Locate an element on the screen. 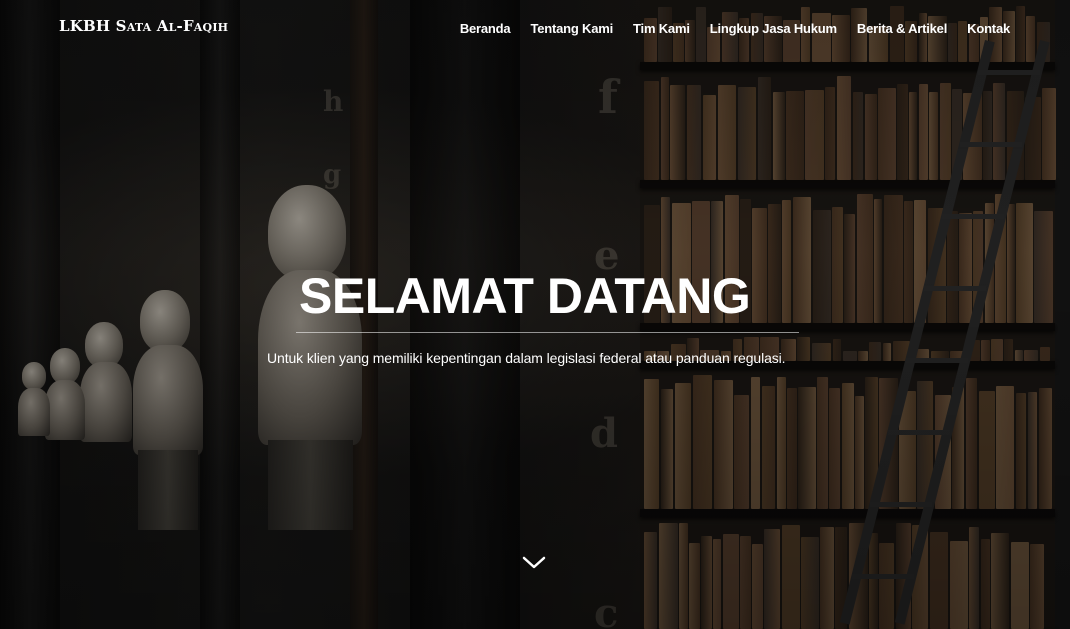 Image resolution: width=1070 pixels, height=629 pixels. nav-item-tim-kami: Tim Kami is located at coordinates (661, 29).